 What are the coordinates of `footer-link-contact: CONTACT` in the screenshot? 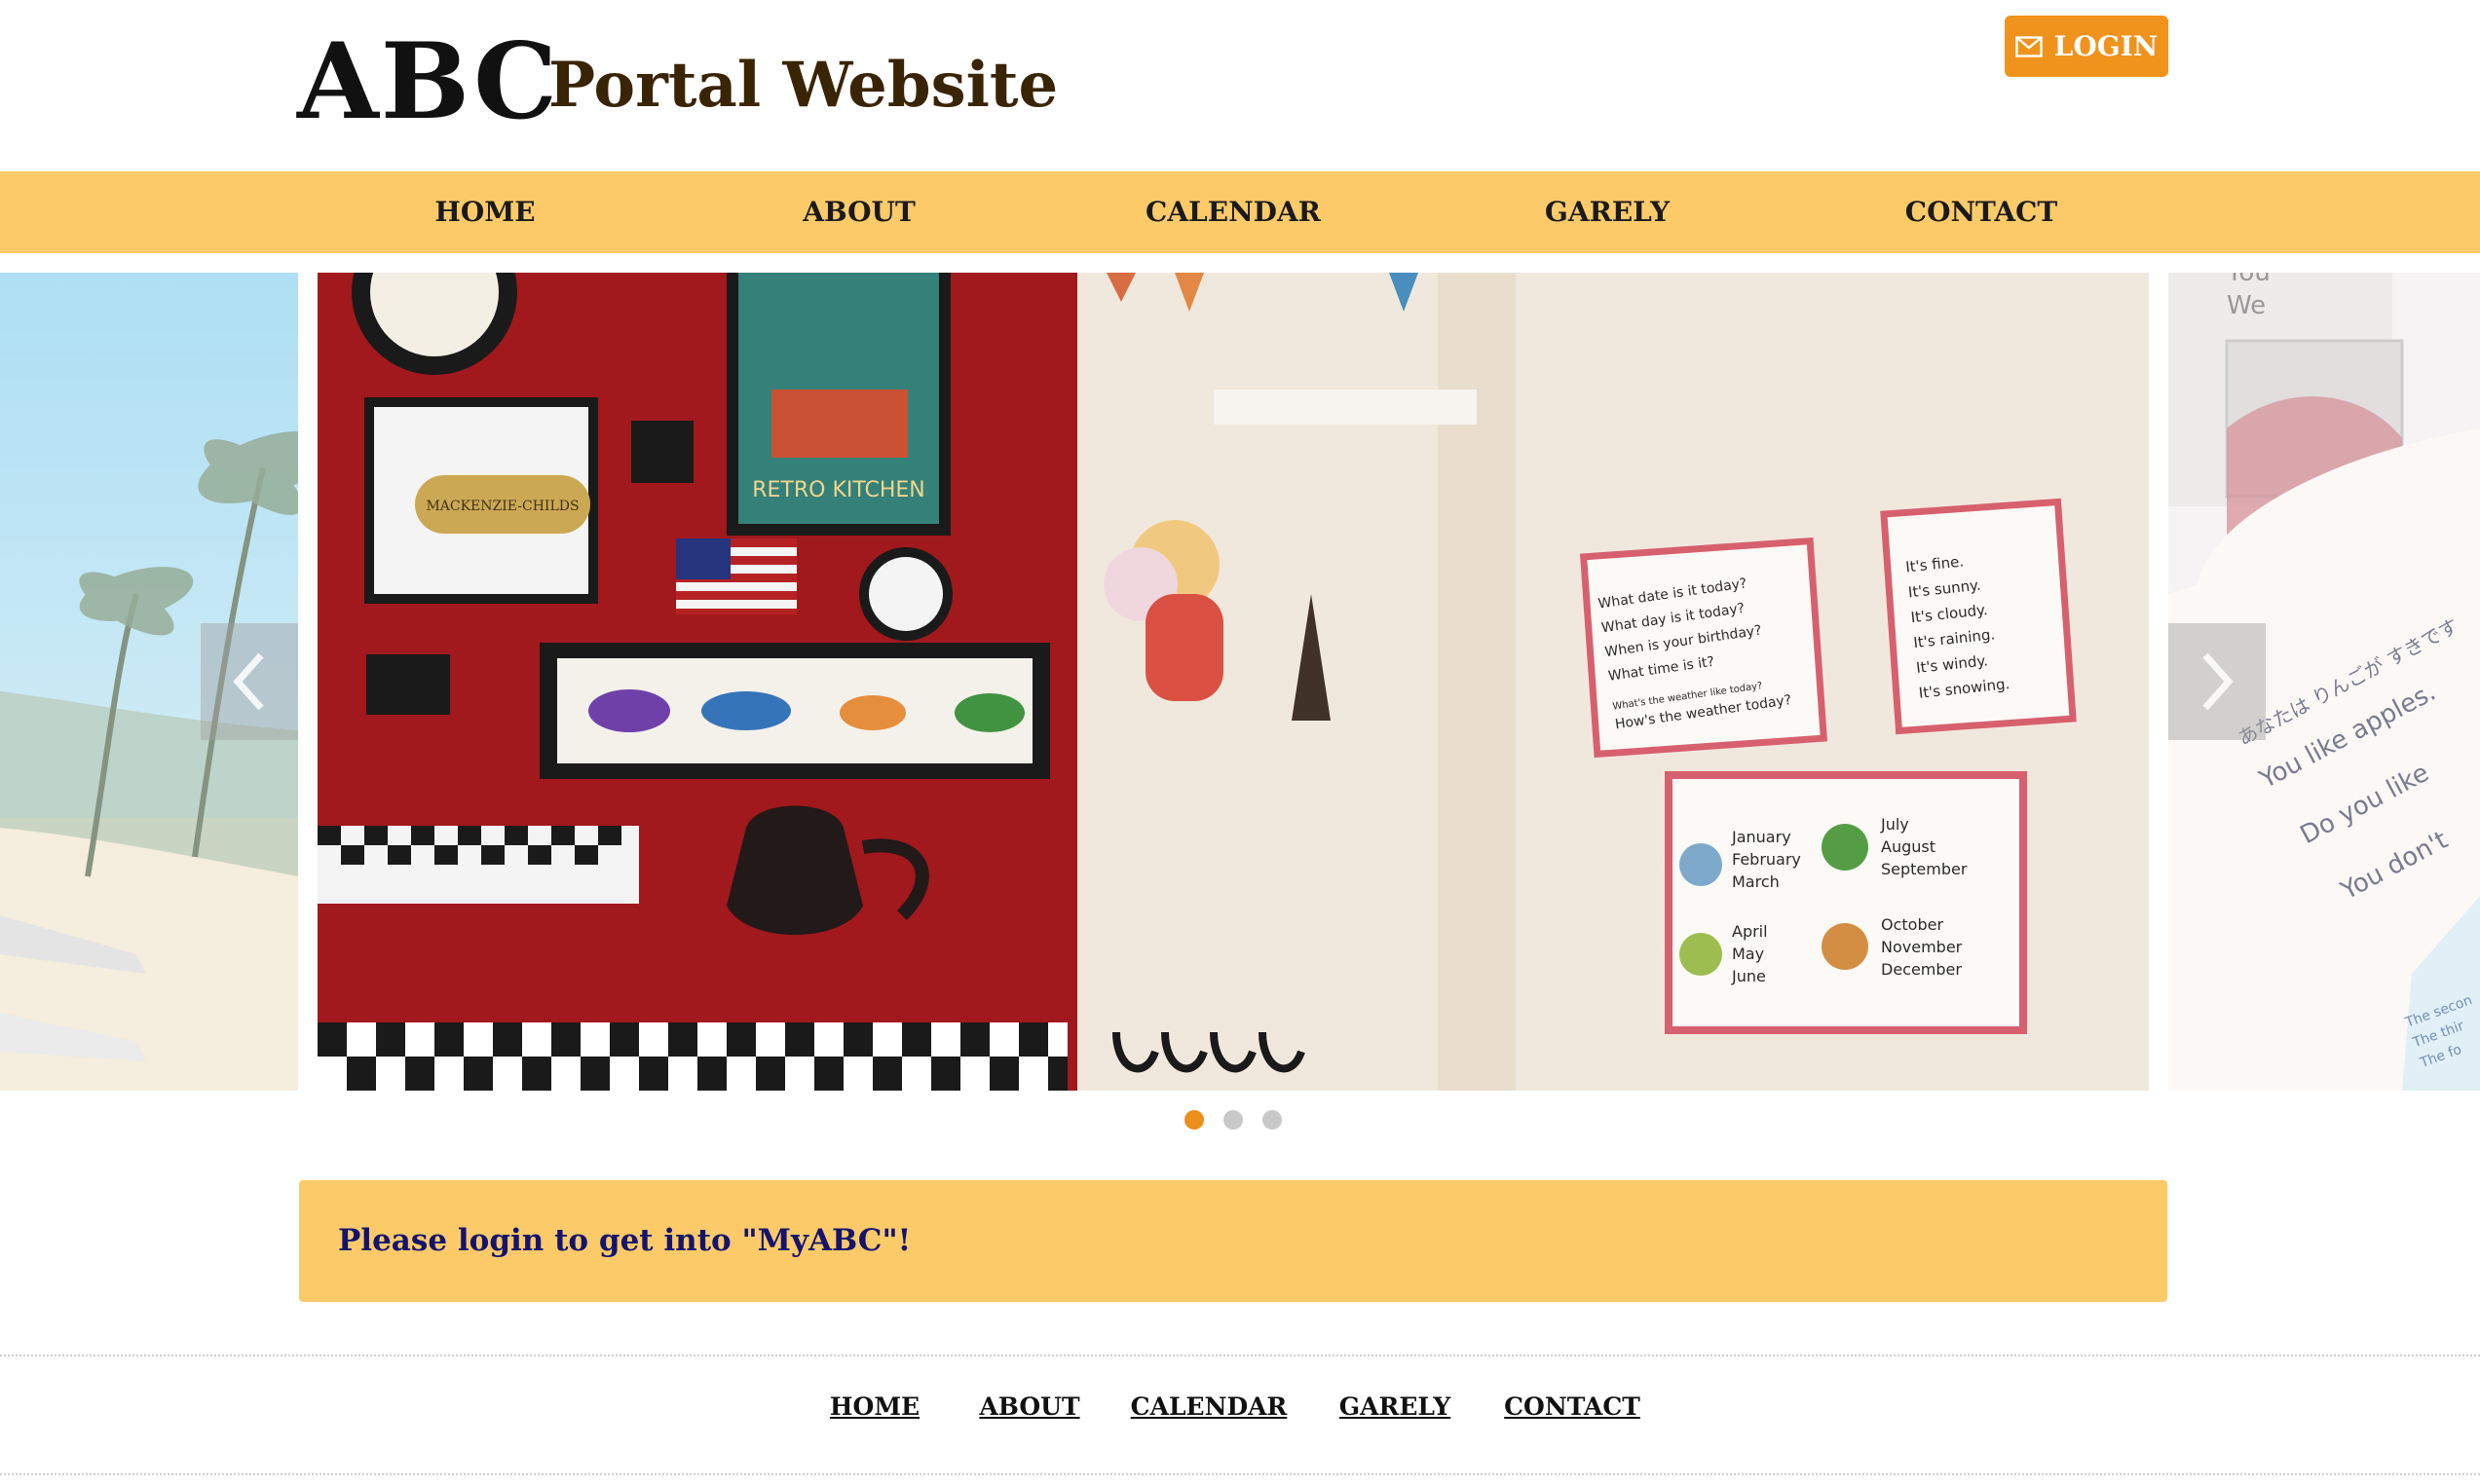 It's located at (1572, 1406).